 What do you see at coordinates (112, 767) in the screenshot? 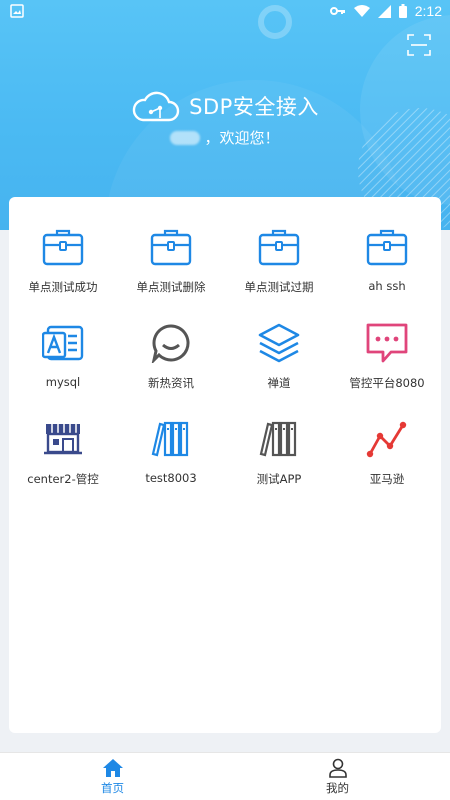
I see `home-icon` at bounding box center [112, 767].